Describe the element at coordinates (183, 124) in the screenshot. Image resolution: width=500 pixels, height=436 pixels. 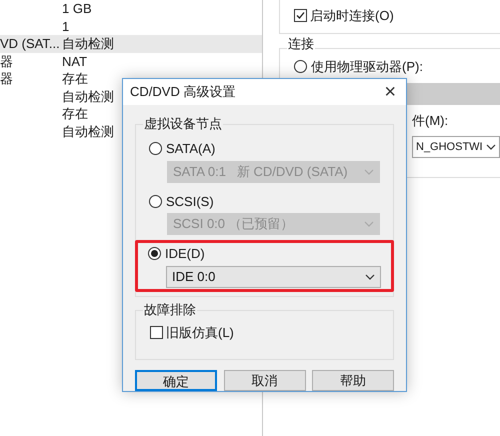
I see `group-title: 虚拟设备节点` at that location.